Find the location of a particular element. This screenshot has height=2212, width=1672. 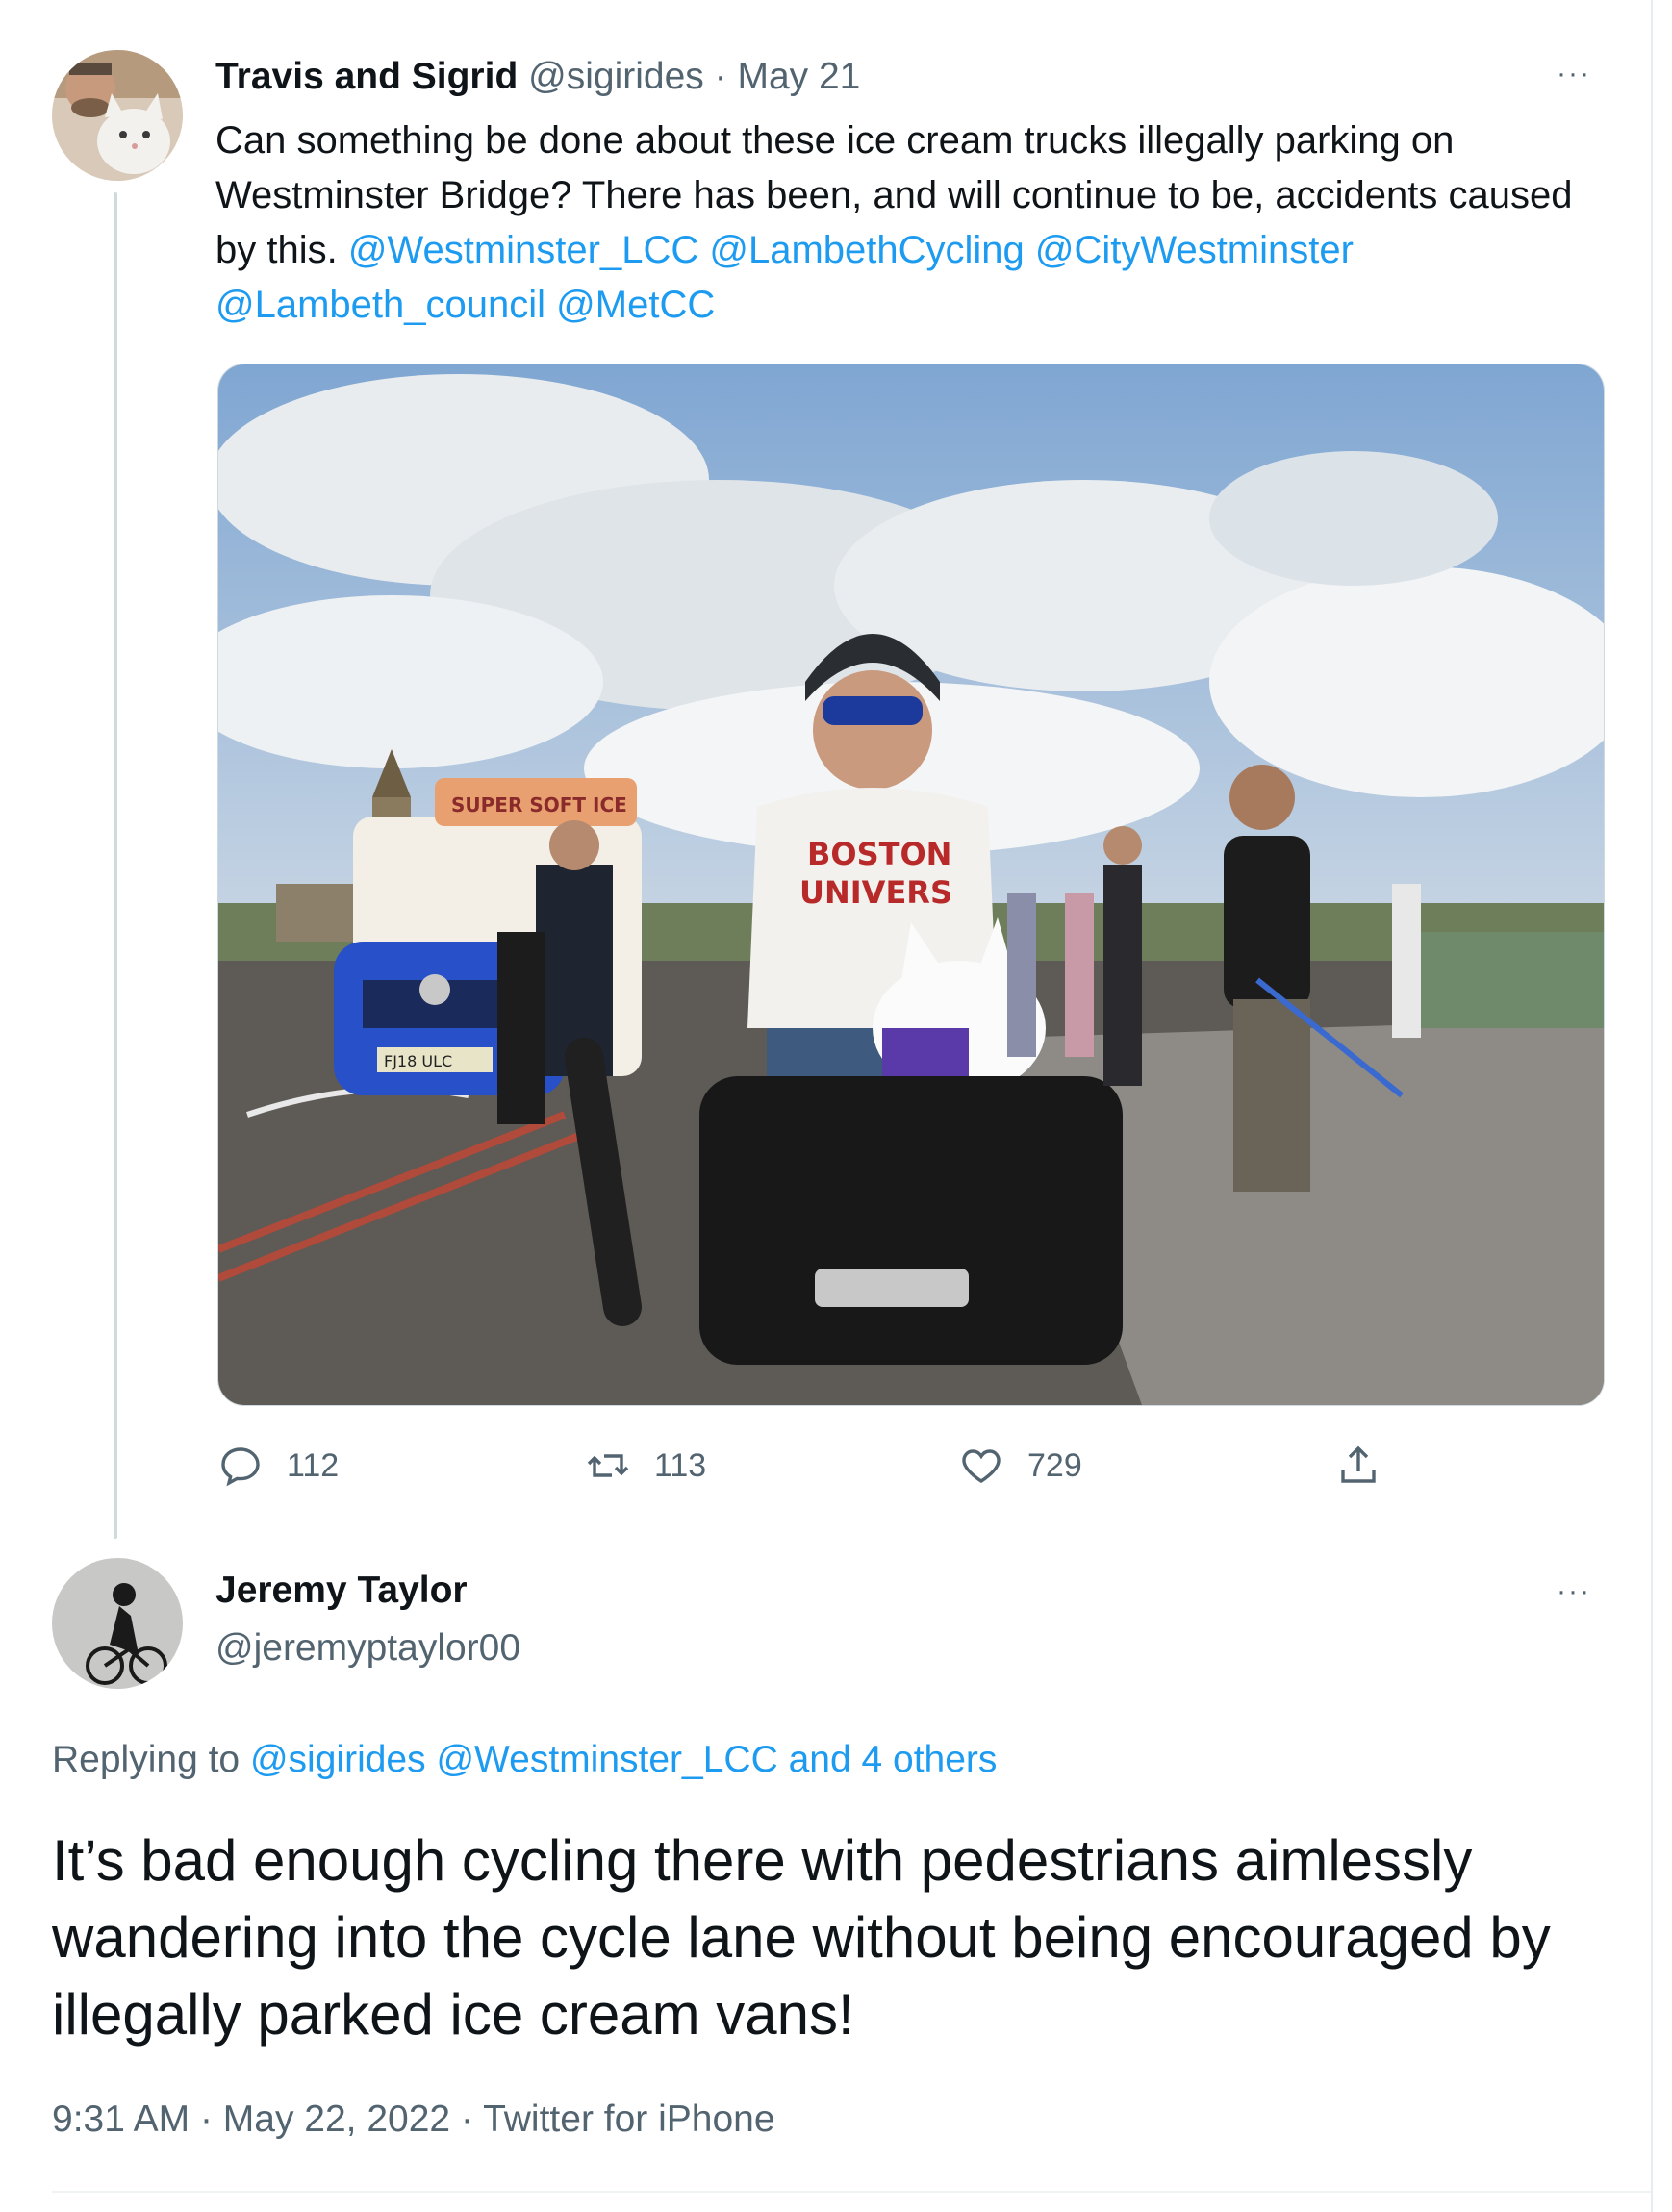

thread-connector-line is located at coordinates (116, 865).